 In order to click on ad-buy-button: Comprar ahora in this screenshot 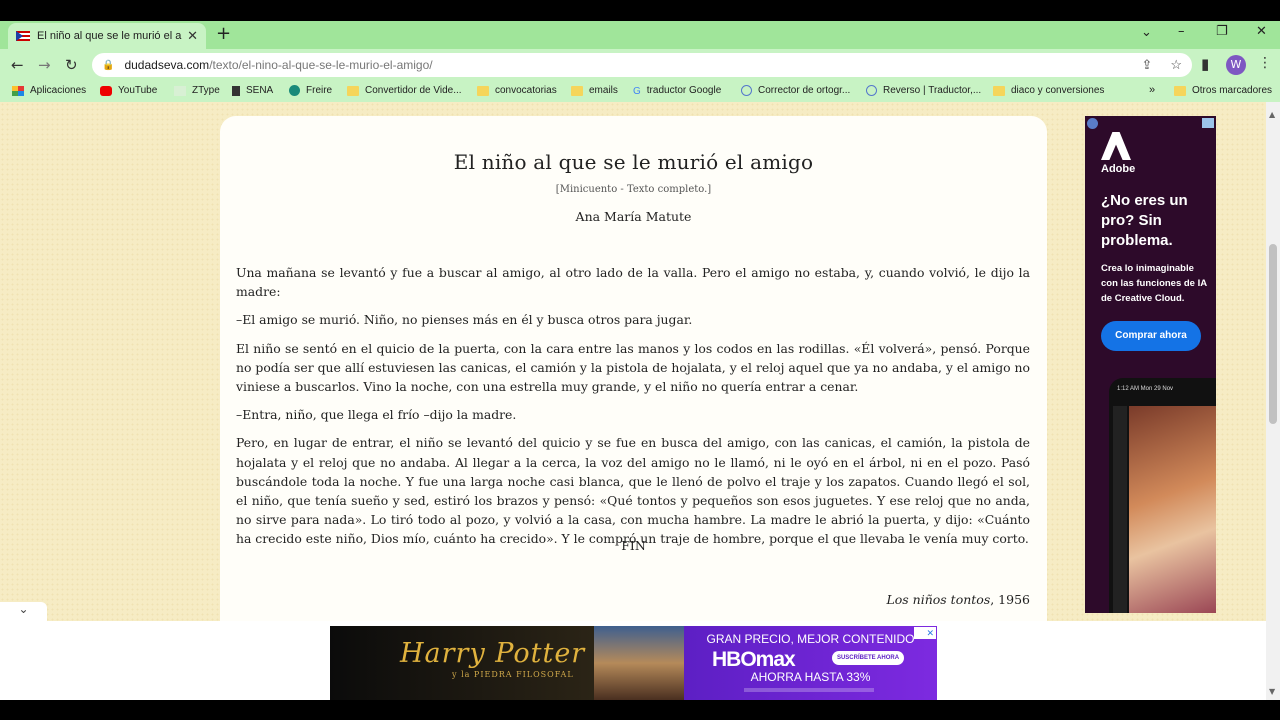, I will do `click(1151, 336)`.